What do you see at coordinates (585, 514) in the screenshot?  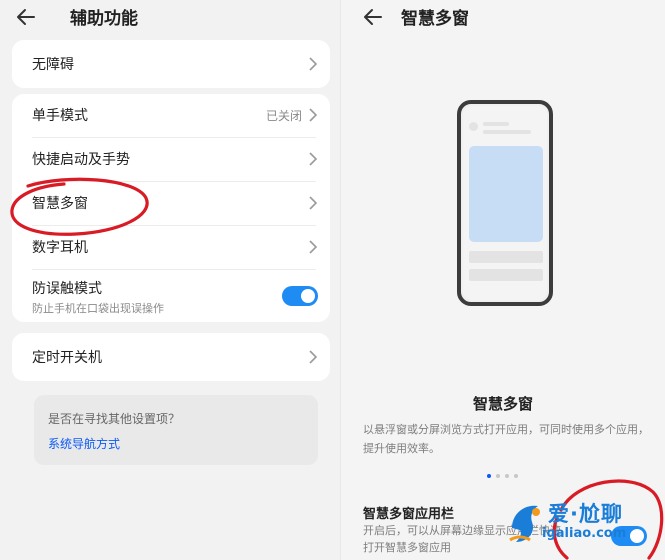 I see `watermark-cn: 爱·尬聊` at bounding box center [585, 514].